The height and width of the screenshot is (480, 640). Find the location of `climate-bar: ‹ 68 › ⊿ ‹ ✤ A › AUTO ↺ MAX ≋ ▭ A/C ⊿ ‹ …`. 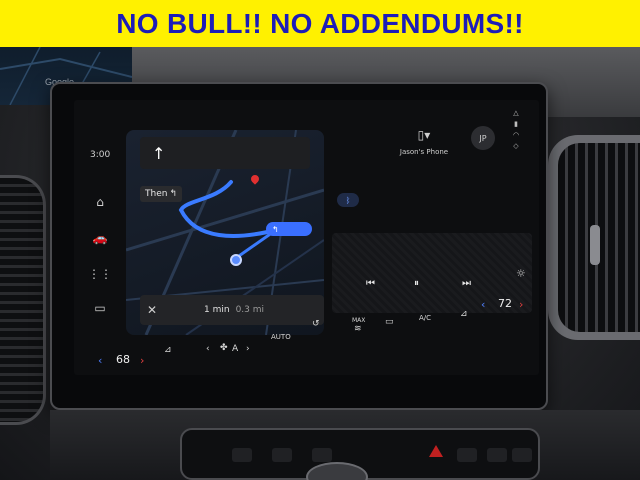

climate-bar: ‹ 68 › ⊿ ‹ ✤ A › AUTO ↺ MAX ≋ ▭ A/C ⊿ ‹ … is located at coordinates (306, 336).